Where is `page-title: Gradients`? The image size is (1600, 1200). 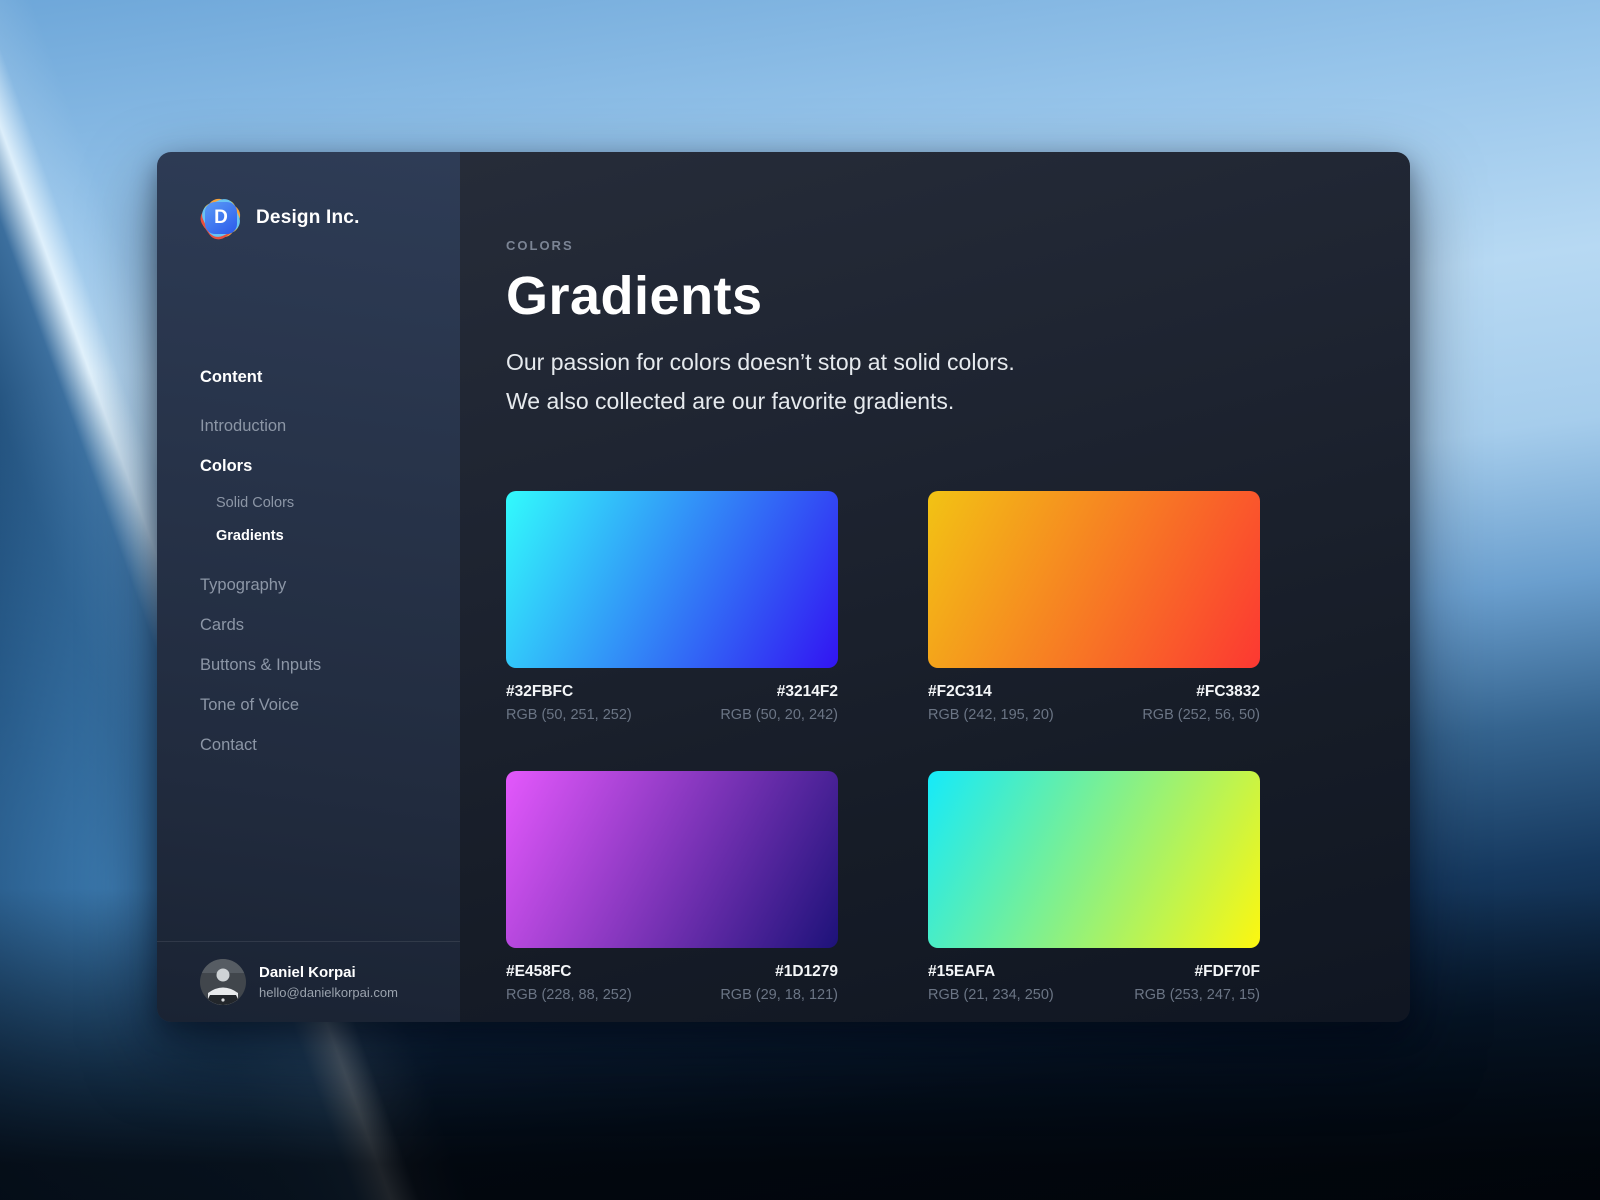 page-title: Gradients is located at coordinates (634, 296).